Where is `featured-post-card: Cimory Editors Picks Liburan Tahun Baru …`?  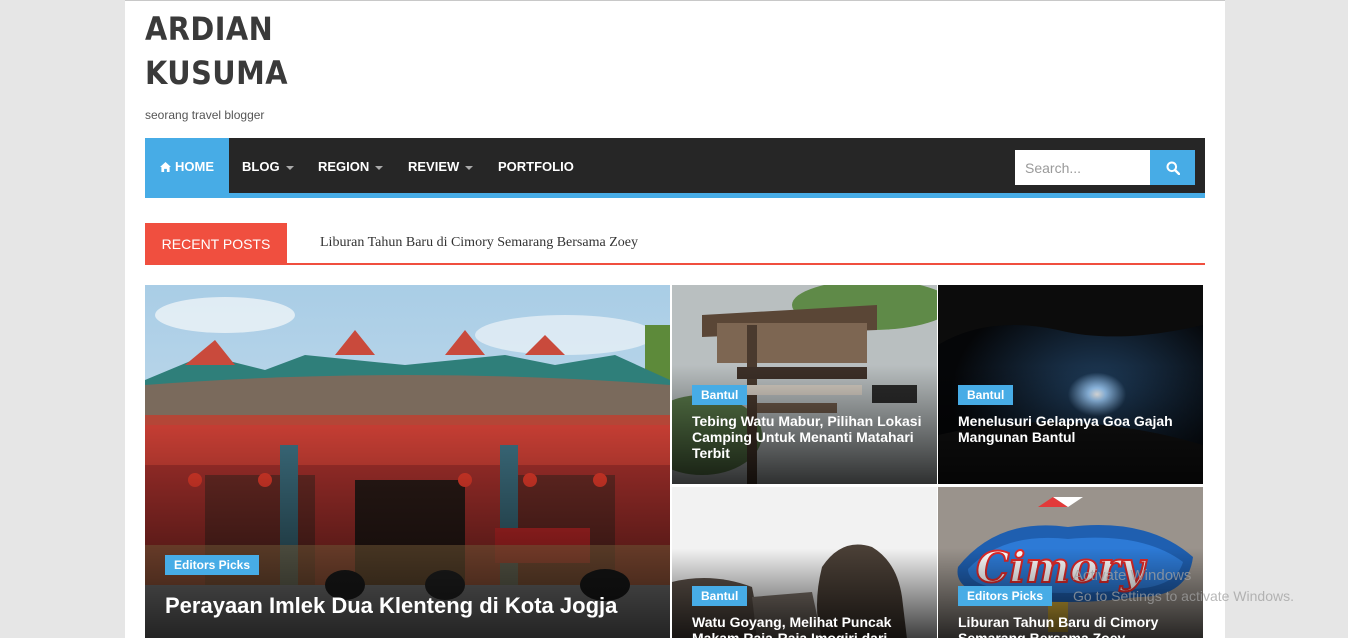 featured-post-card: Cimory Editors Picks Liburan Tahun Baru … is located at coordinates (1070, 562).